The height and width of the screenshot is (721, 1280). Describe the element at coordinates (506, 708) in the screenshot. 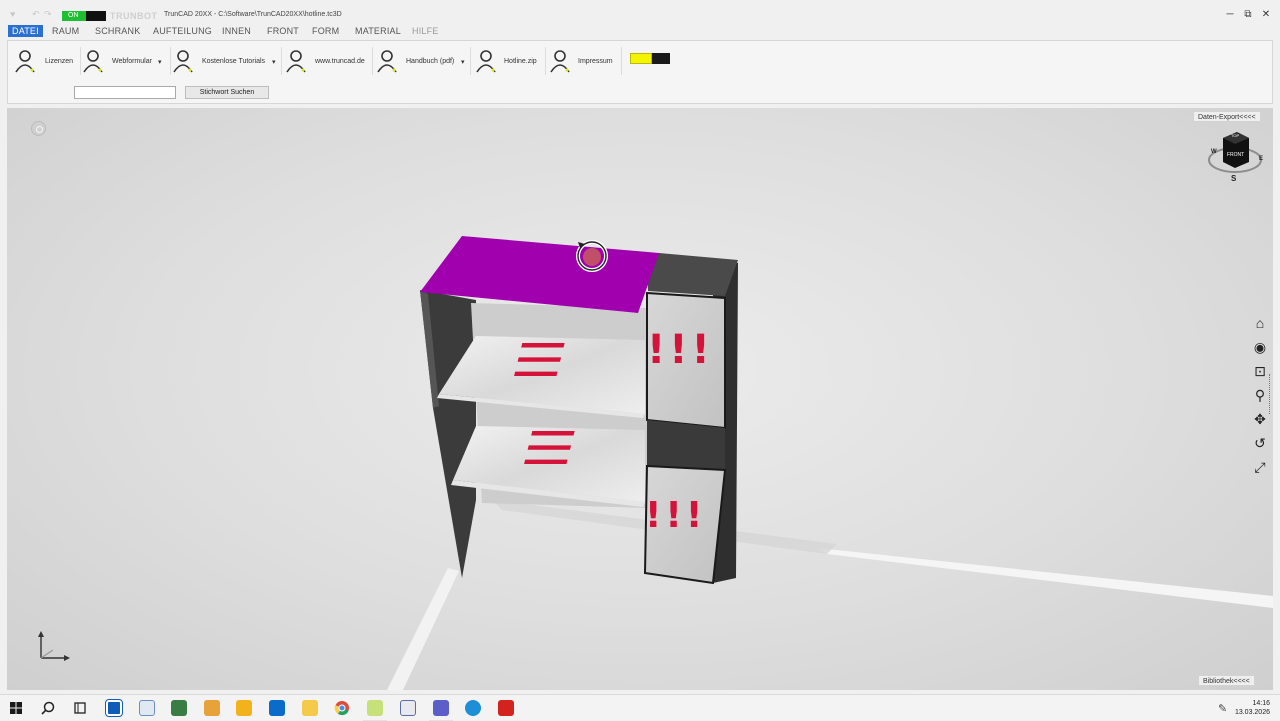

I see `acrobat-icon` at that location.